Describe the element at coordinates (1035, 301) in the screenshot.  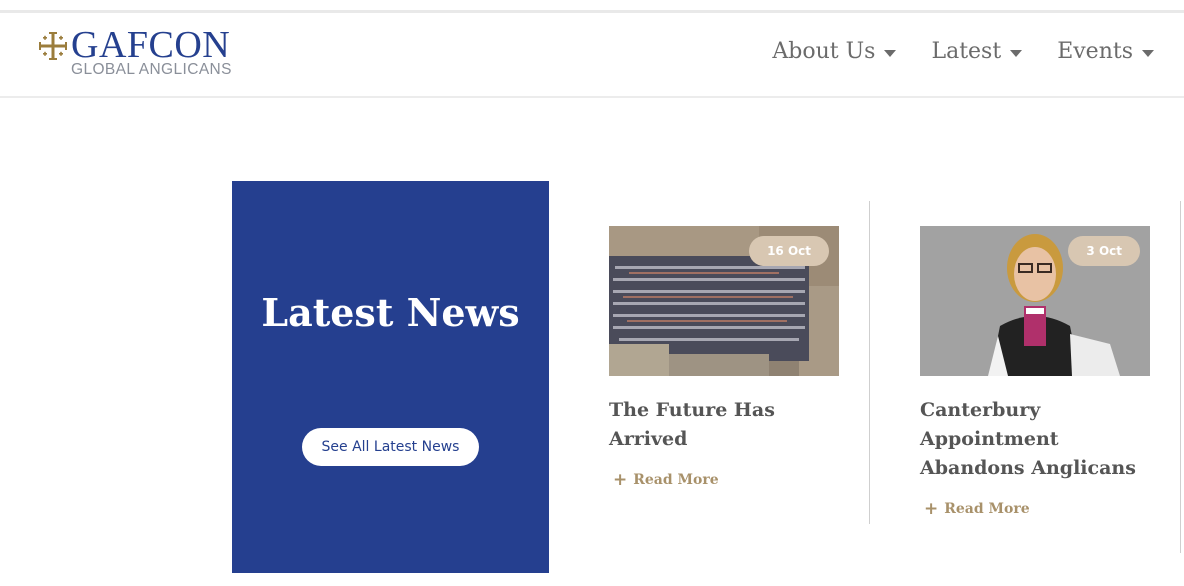
I see `news-image: 3 Oct` at that location.